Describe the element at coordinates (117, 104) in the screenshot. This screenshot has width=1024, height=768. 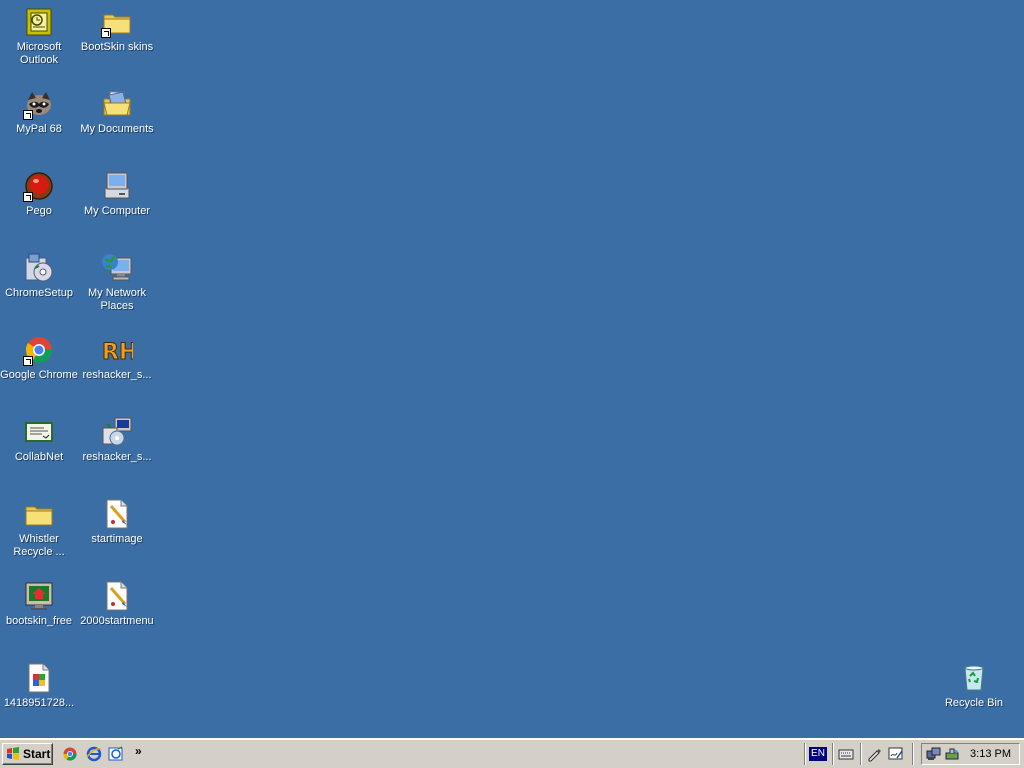
I see `documents-folder-icon` at that location.